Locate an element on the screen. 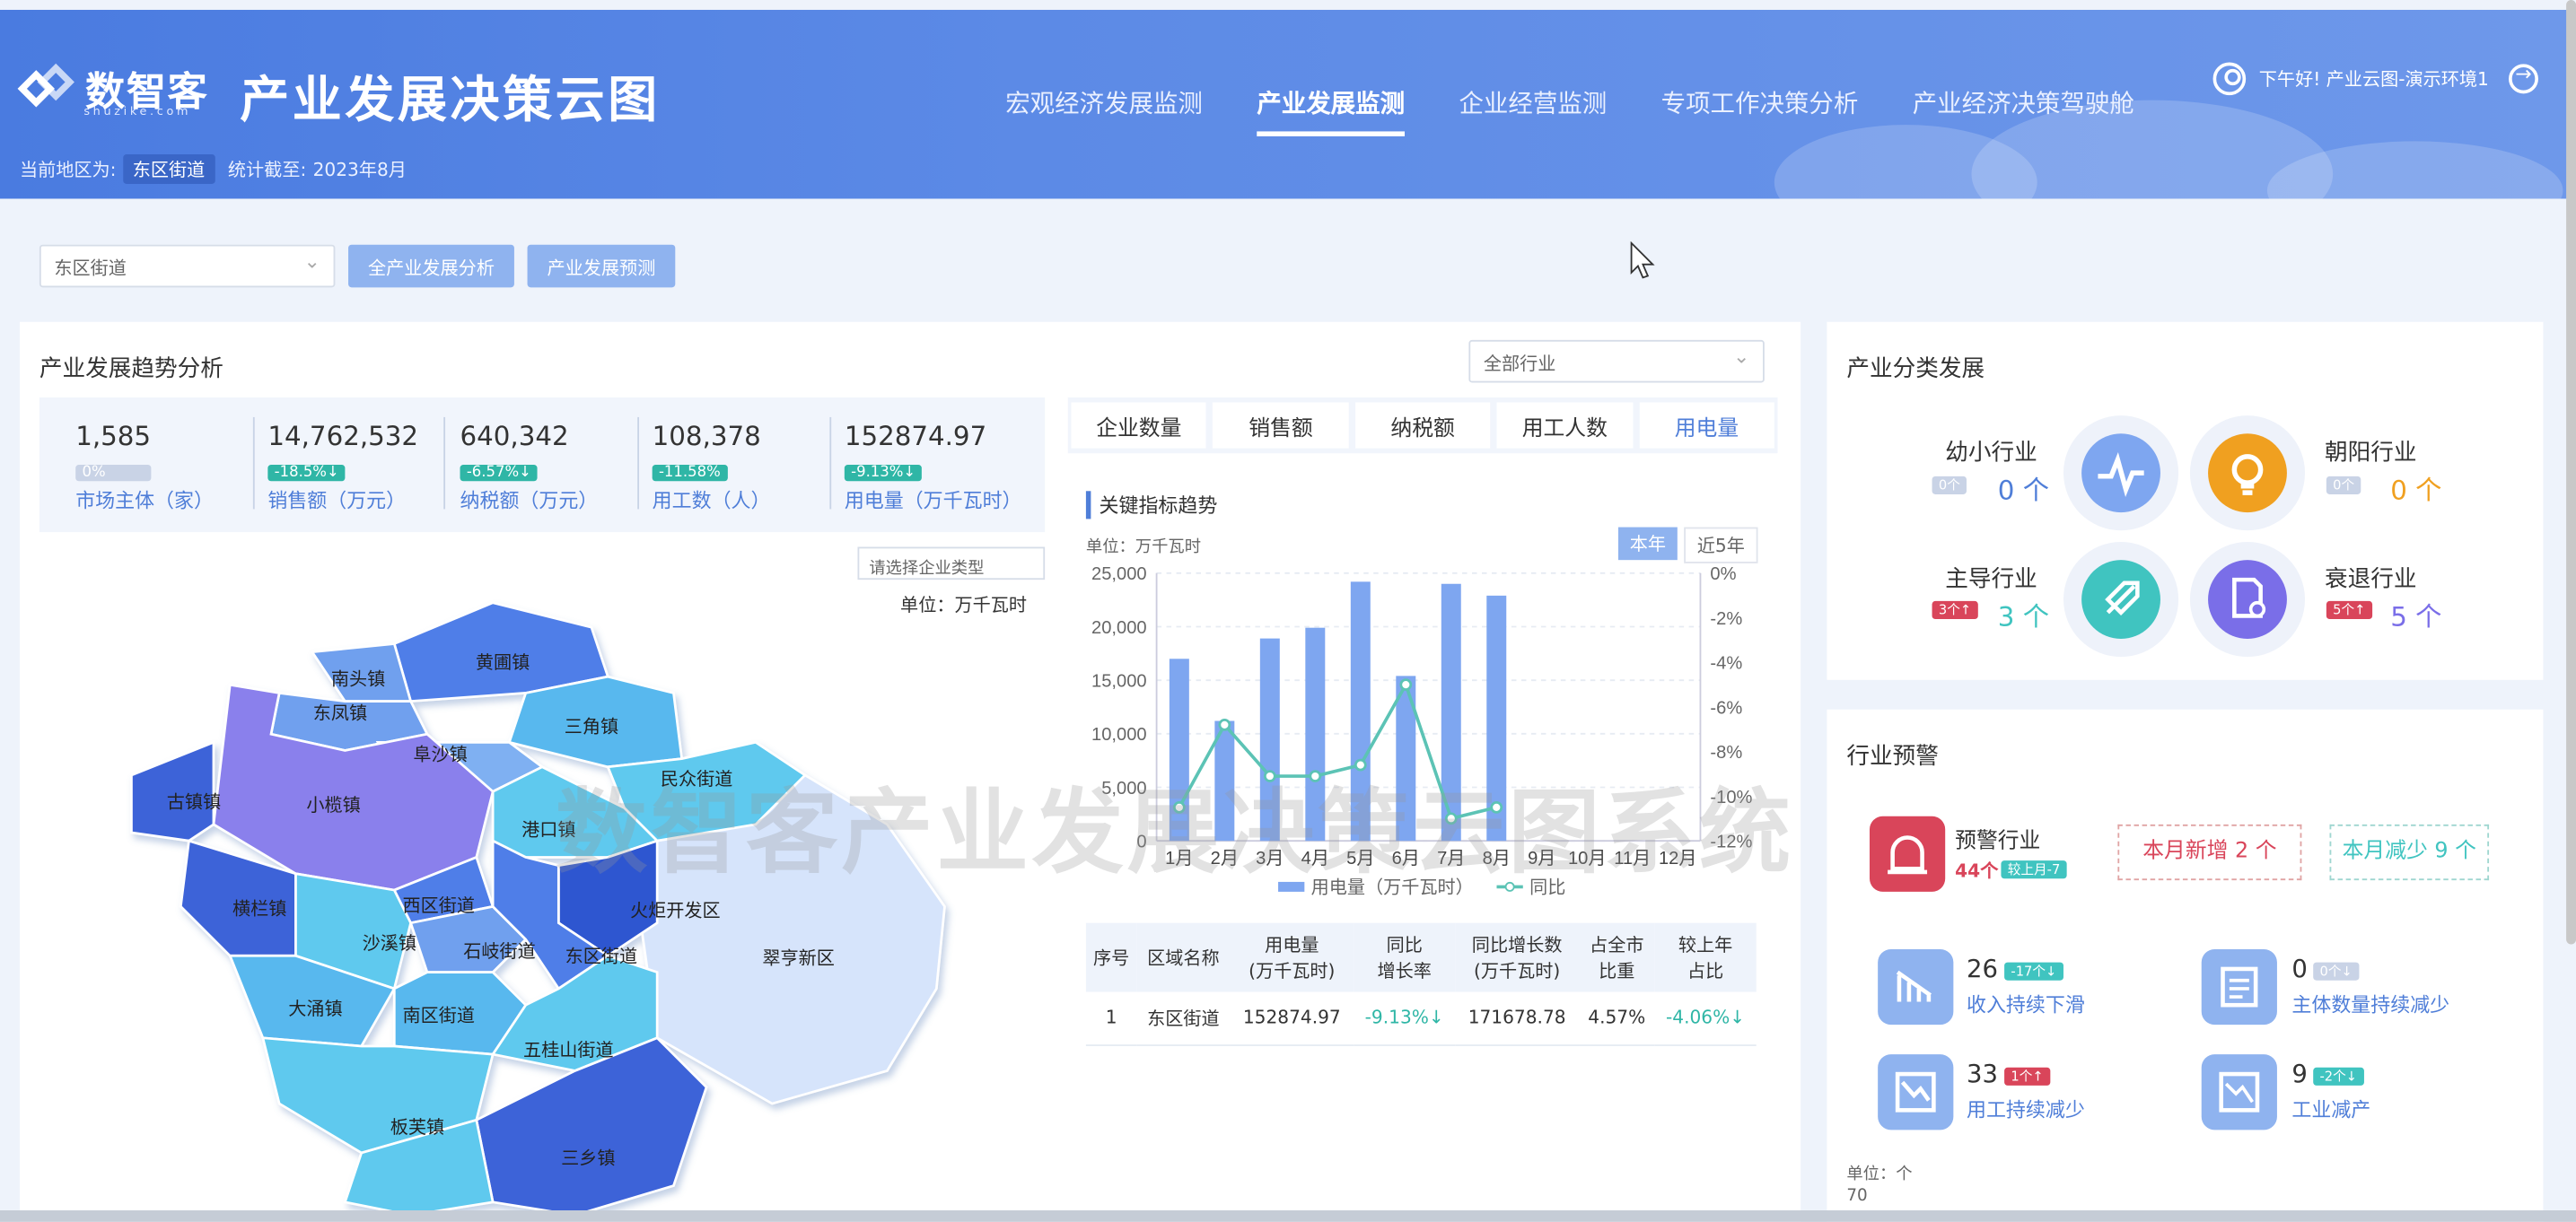  nav-industry-monitor: 产业发展监测 is located at coordinates (1331, 110).